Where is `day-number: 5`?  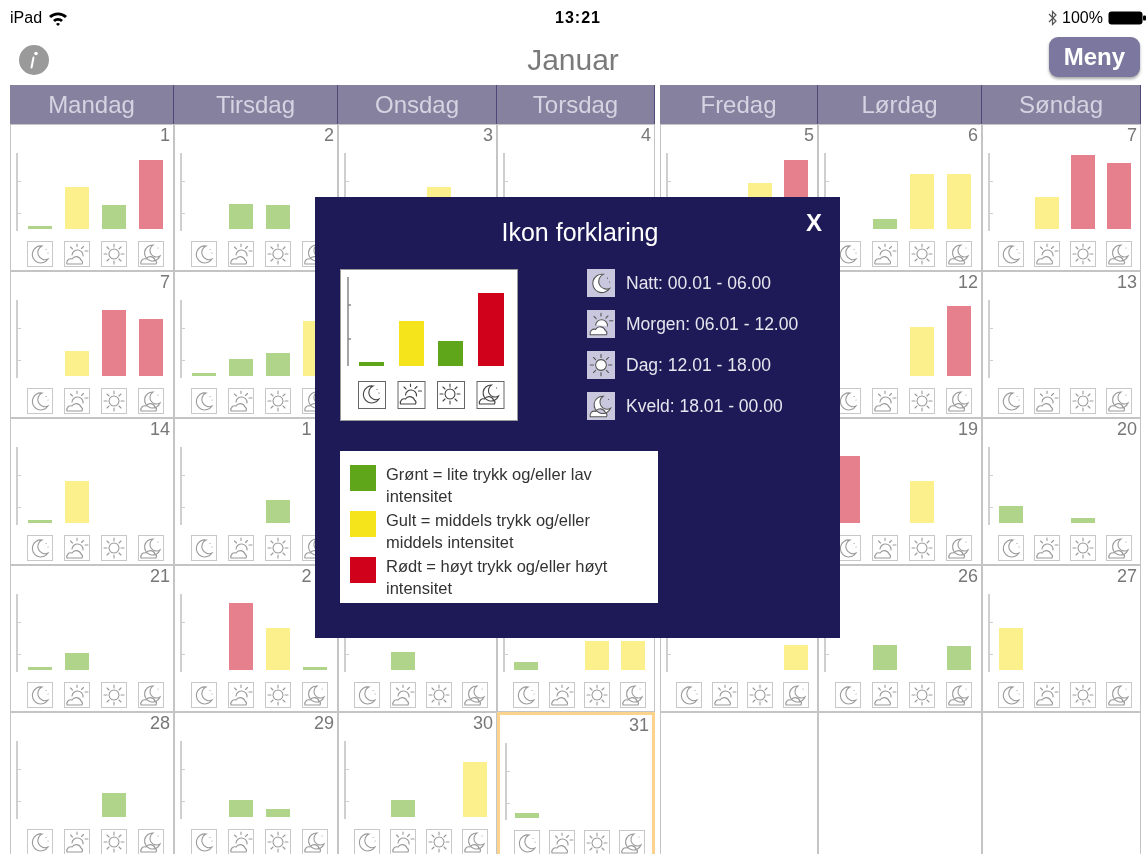
day-number: 5 is located at coordinates (809, 135).